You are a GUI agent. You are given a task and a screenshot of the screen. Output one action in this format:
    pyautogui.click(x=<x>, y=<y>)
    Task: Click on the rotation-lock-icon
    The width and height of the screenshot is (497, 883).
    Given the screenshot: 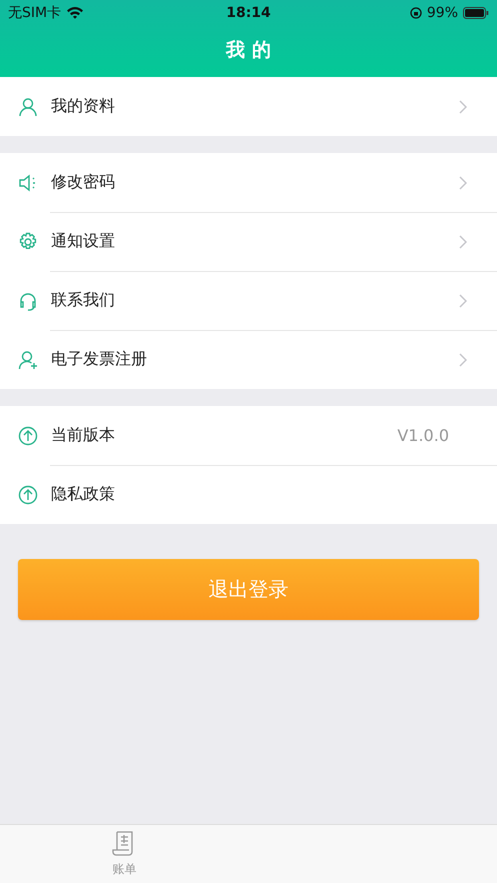 What is the action you would take?
    pyautogui.click(x=416, y=12)
    